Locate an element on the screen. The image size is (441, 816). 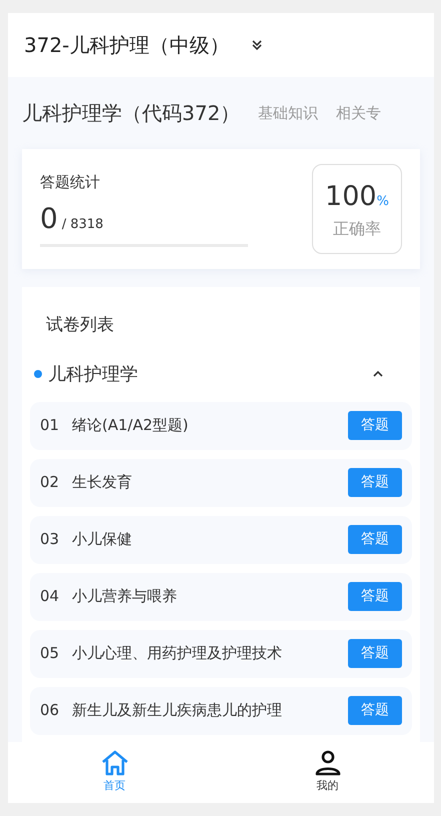
answered-count: 0 is located at coordinates (49, 218).